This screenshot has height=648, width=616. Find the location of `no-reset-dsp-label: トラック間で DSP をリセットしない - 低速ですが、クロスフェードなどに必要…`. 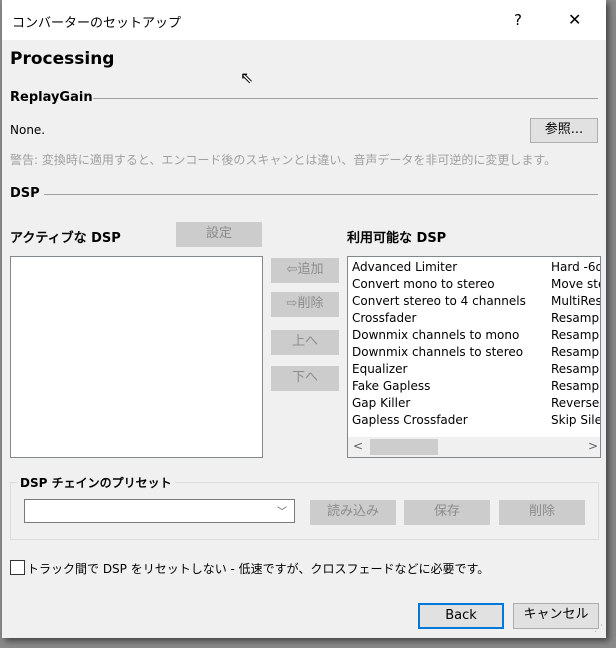

no-reset-dsp-label: トラック間で DSP をリセットしない - 低速ですが、クロスフェードなどに必要… is located at coordinates (258, 569).